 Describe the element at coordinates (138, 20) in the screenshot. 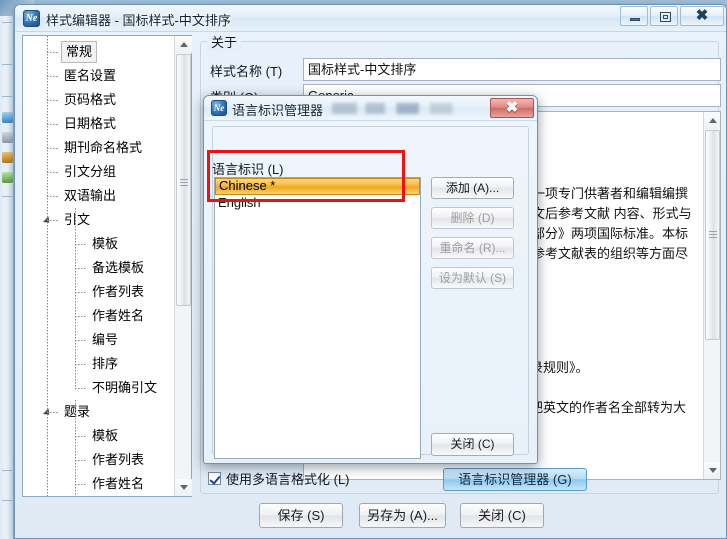

I see `window-title: 样式编辑器 - 国标样式-中文排序` at that location.